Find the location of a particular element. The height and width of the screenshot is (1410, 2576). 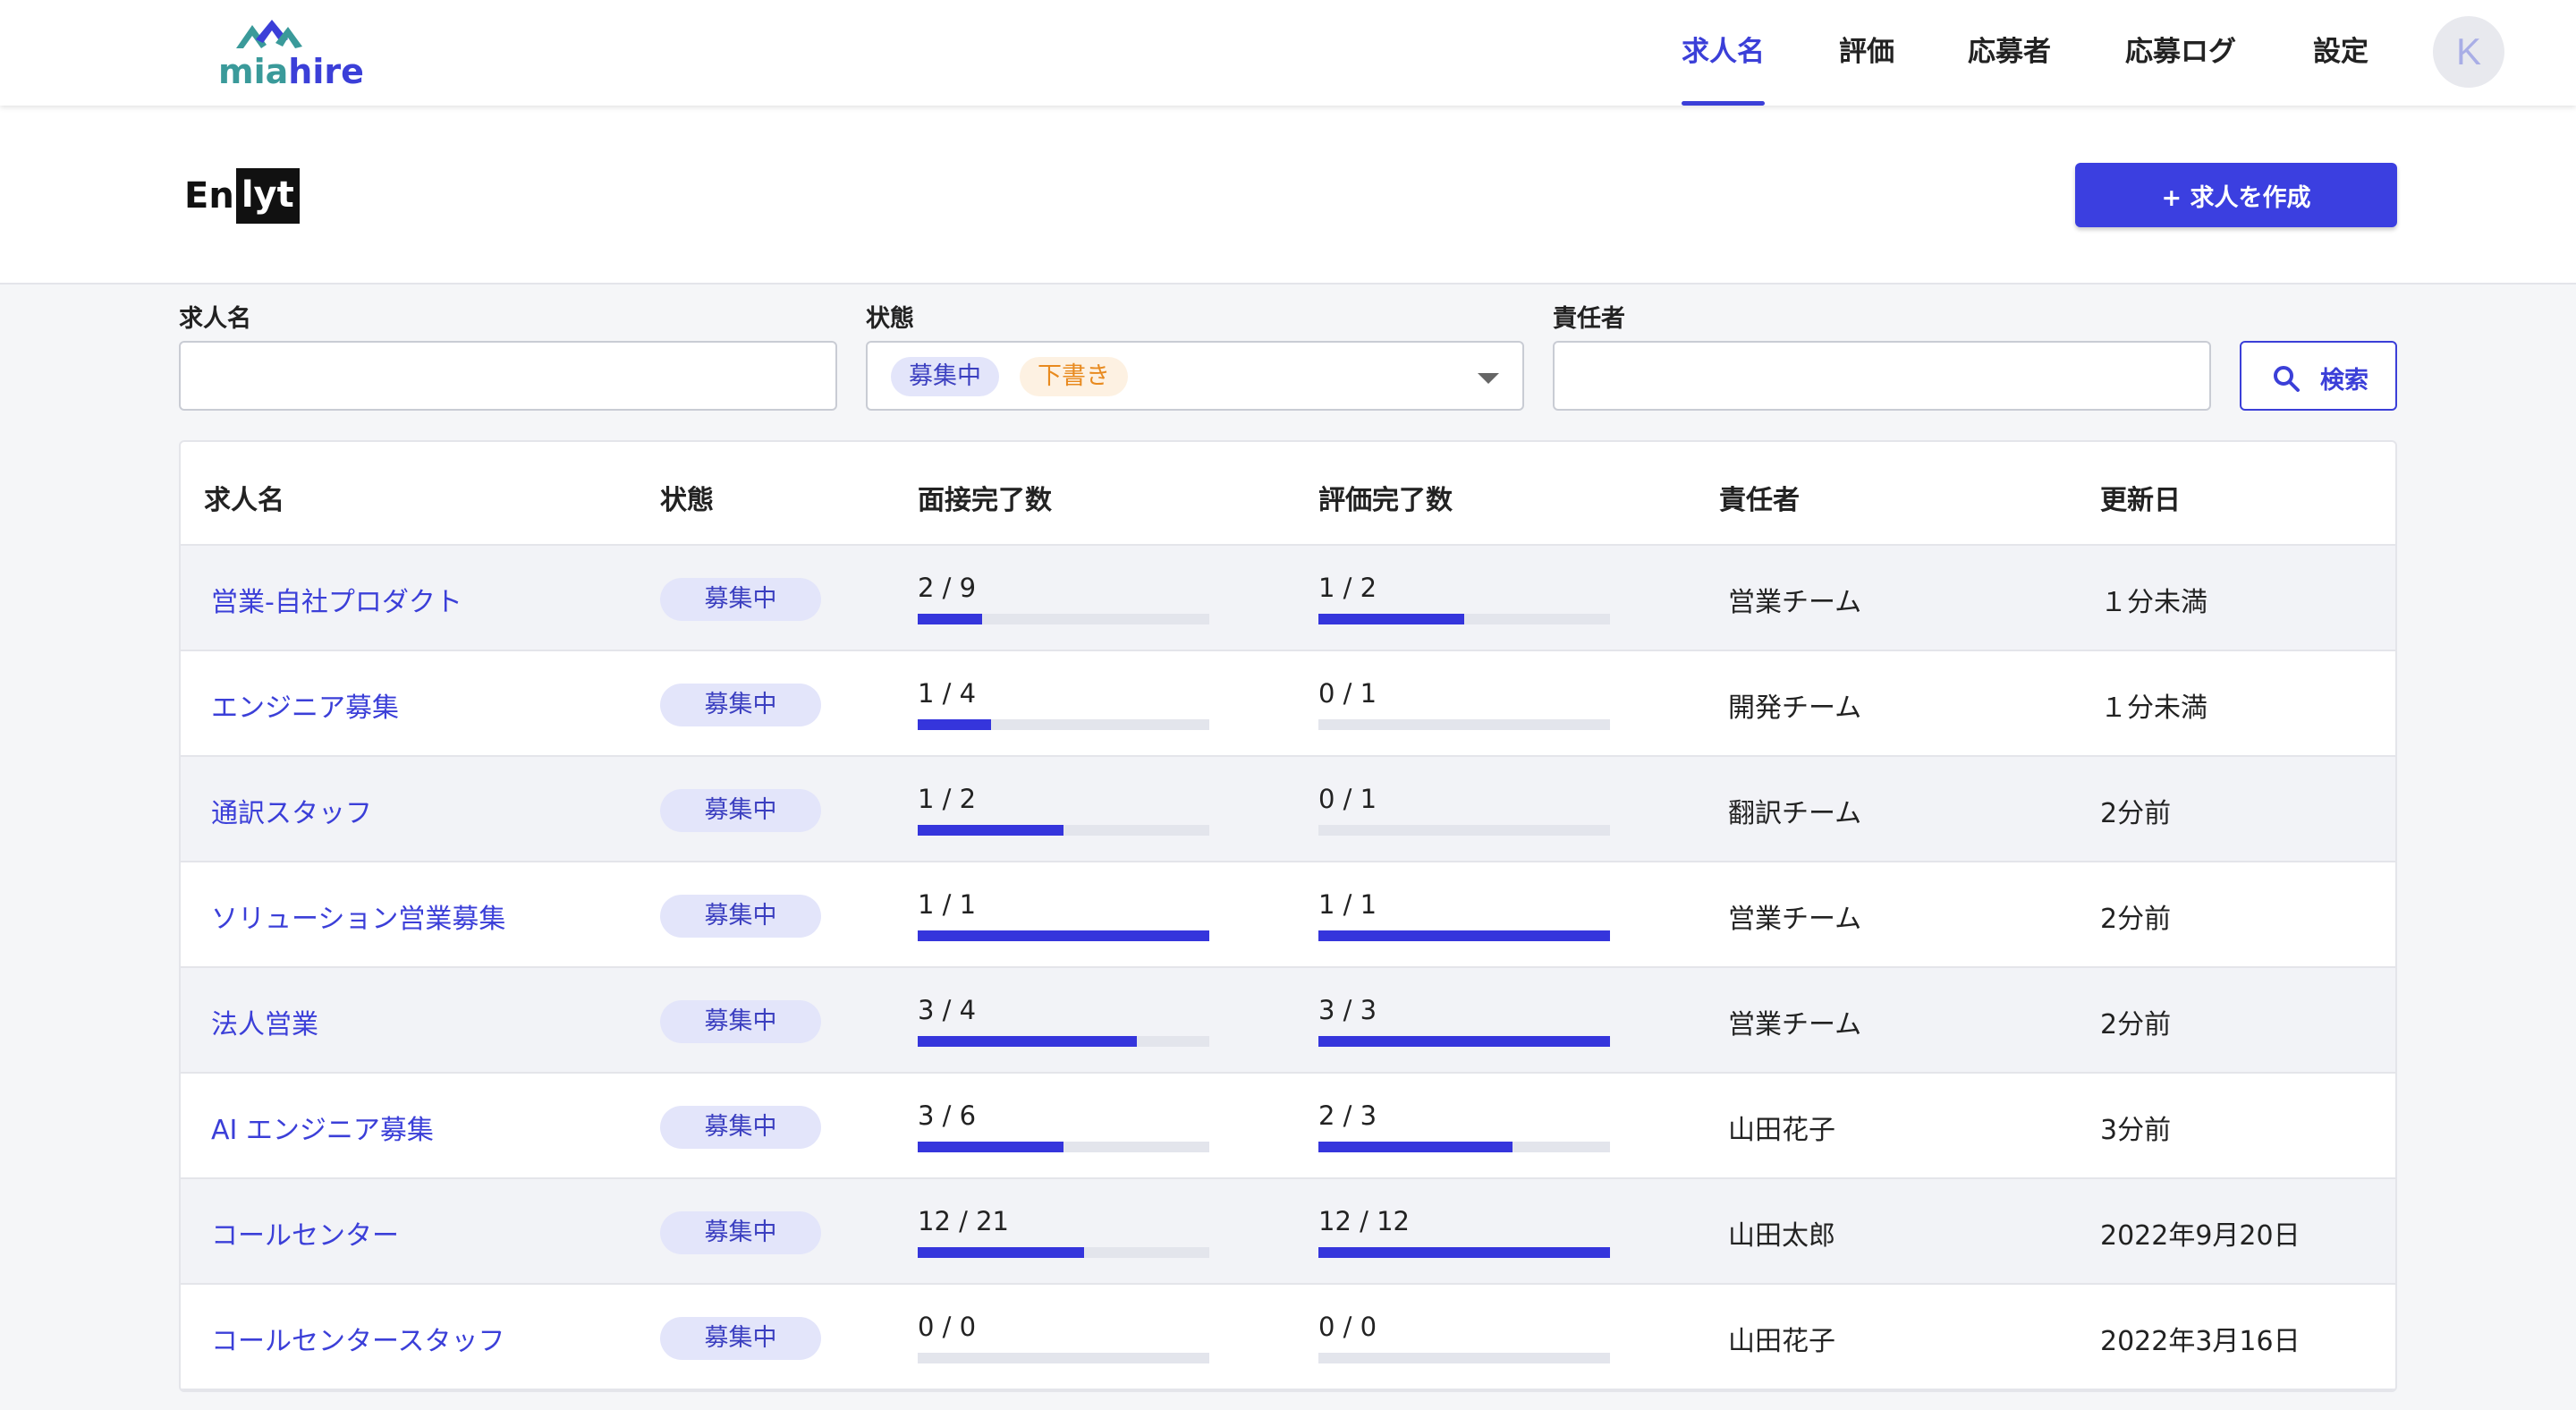

interview-progress-text: 12 / 21 is located at coordinates (964, 1221).